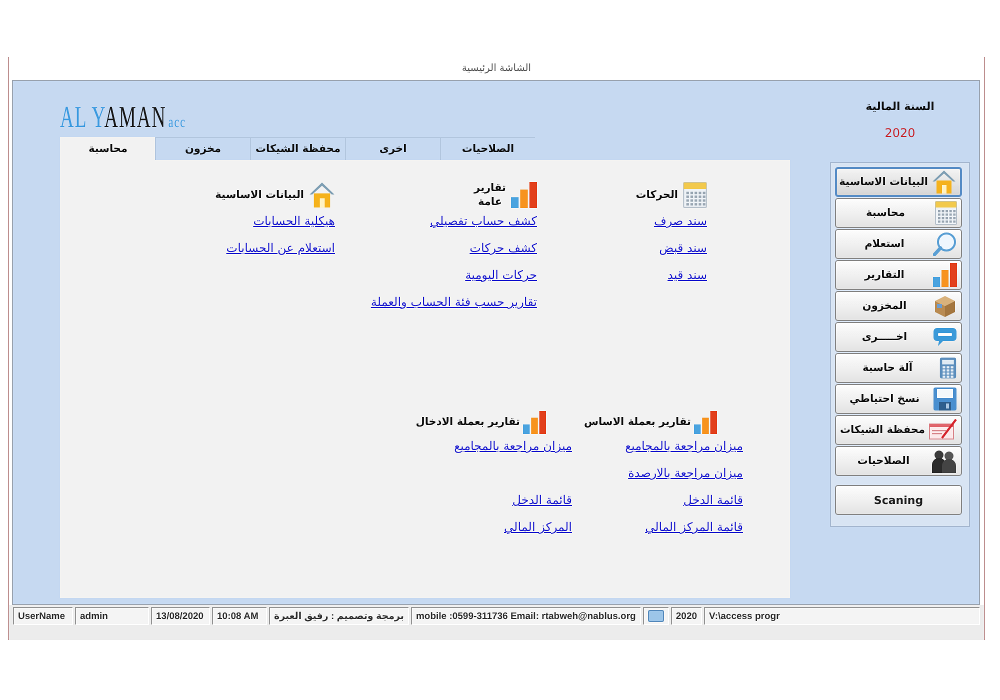 The height and width of the screenshot is (700, 1000). What do you see at coordinates (680, 221) in the screenshot?
I see `link: سند صرف` at bounding box center [680, 221].